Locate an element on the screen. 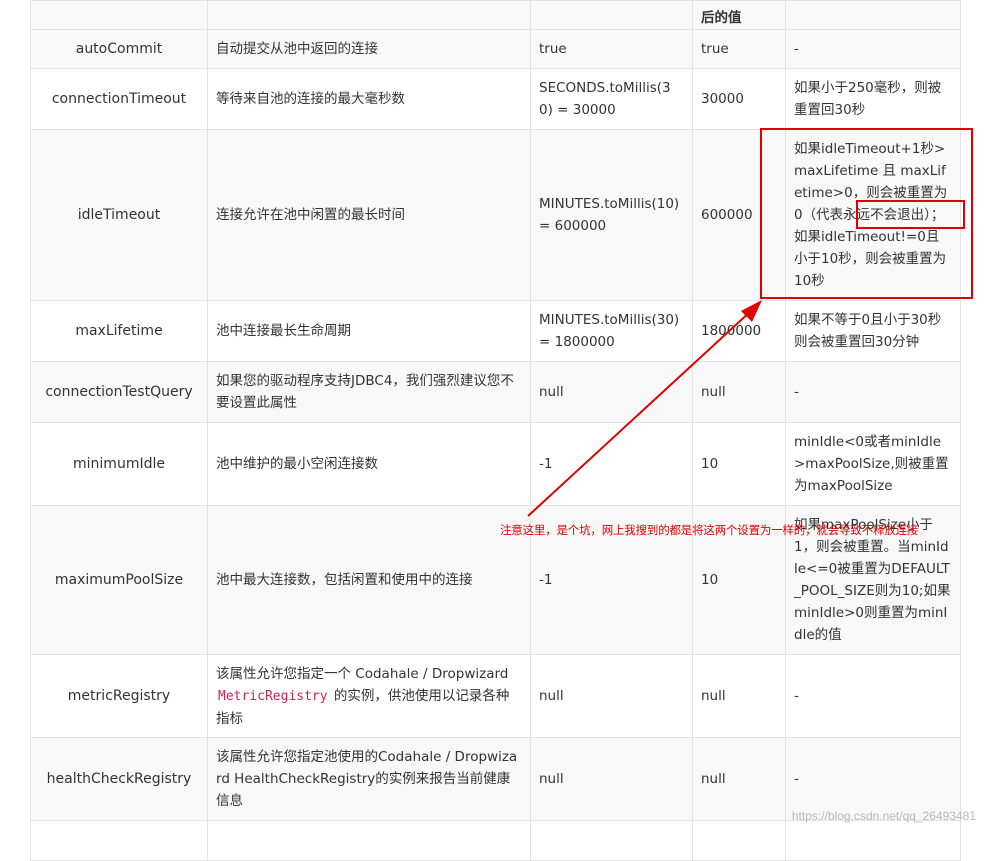 The height and width of the screenshot is (861, 984). property-value is located at coordinates (739, 840).